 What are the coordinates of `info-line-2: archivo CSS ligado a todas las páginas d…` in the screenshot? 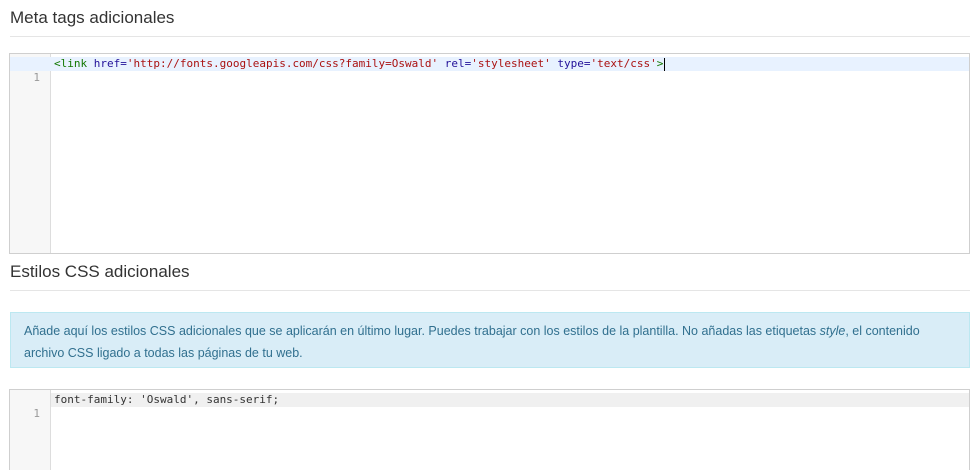 It's located at (163, 353).